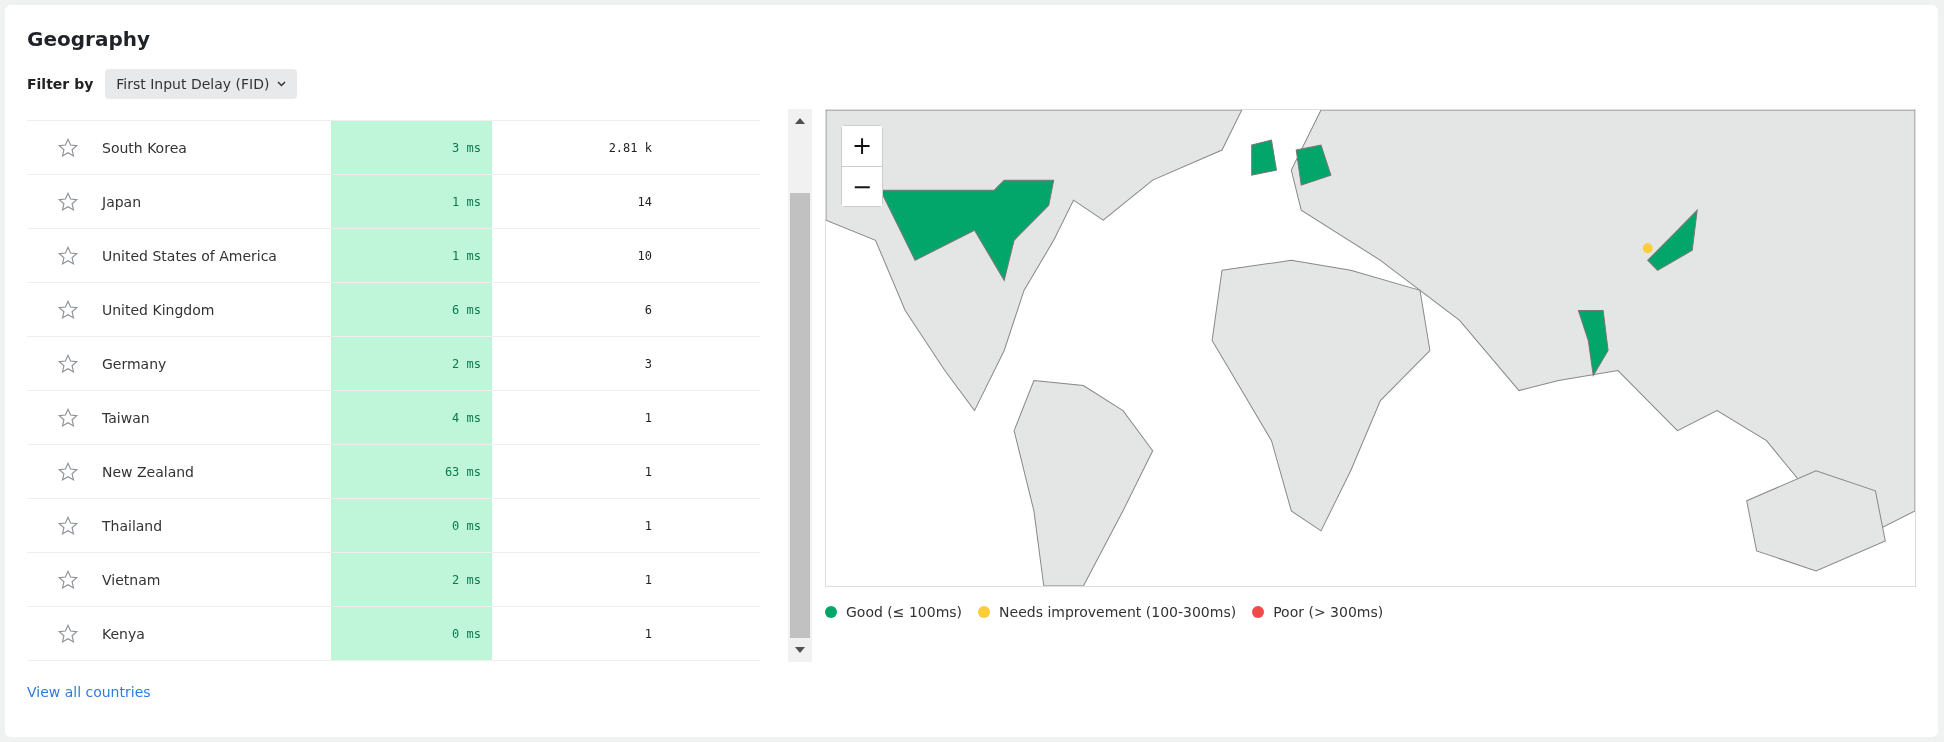 This screenshot has width=1944, height=742. I want to click on country-name: Taiwan, so click(126, 417).